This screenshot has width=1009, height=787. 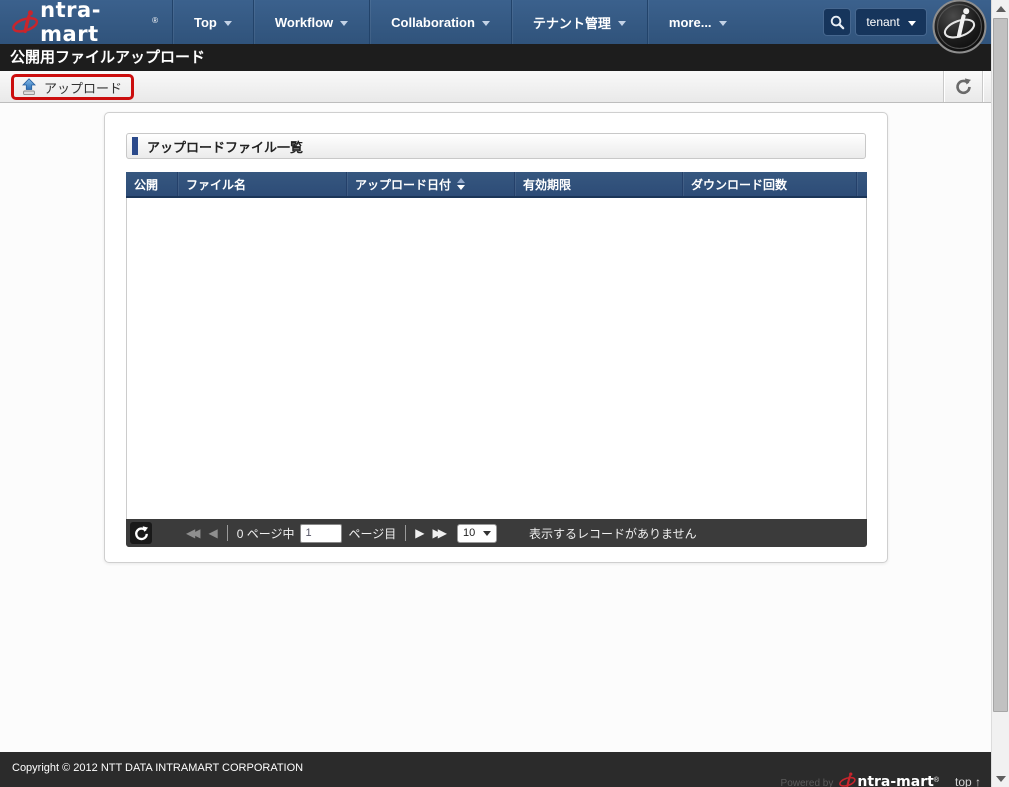 I want to click on arrow-down-icon, so click(x=1001, y=778).